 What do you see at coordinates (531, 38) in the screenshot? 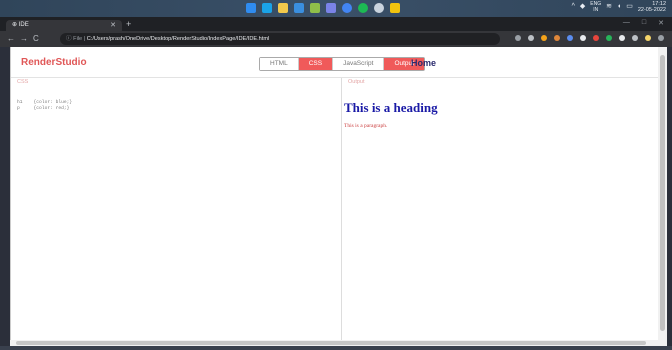
I see `bookmark-star-icon` at bounding box center [531, 38].